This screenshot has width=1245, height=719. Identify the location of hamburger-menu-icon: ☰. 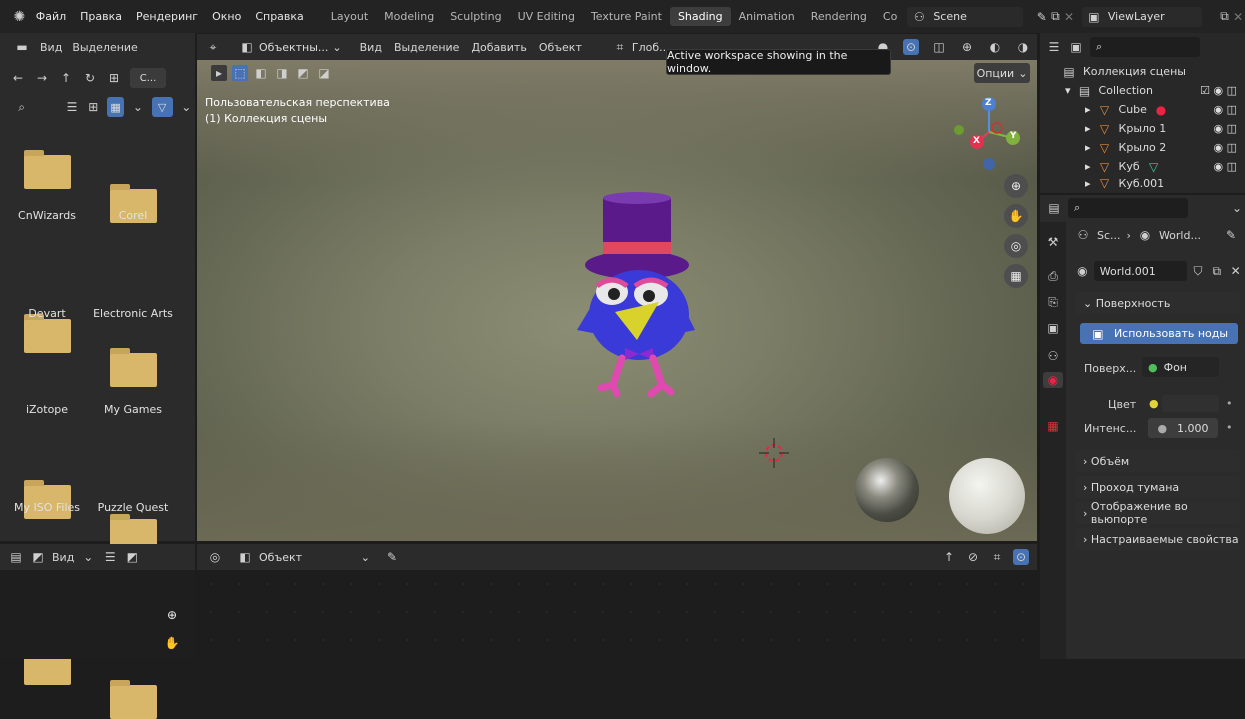
(110, 557).